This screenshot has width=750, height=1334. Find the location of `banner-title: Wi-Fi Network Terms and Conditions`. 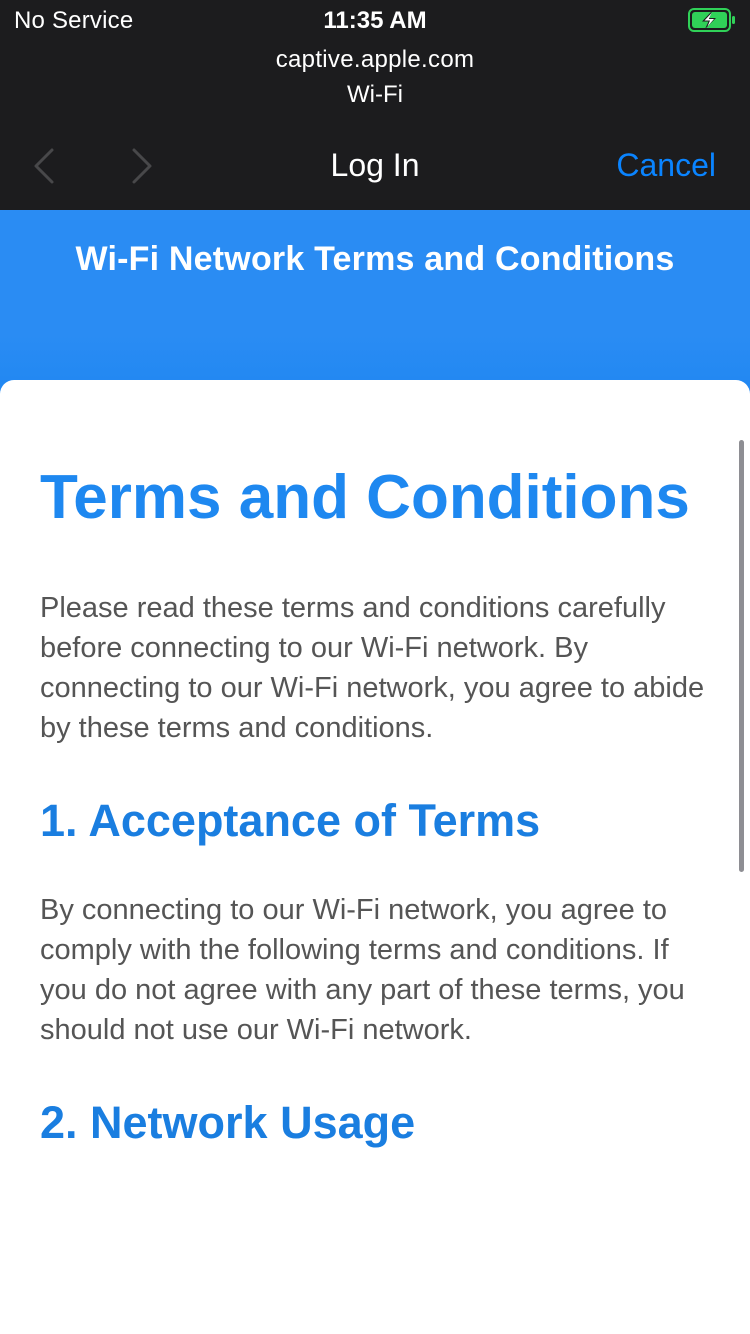

banner-title: Wi-Fi Network Terms and Conditions is located at coordinates (375, 259).